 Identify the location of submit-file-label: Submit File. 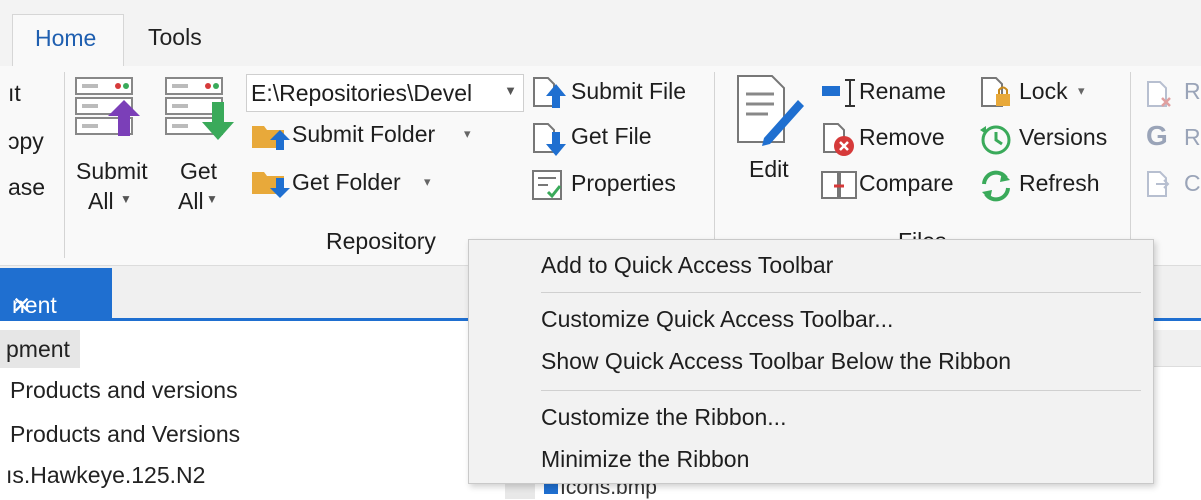
(628, 91).